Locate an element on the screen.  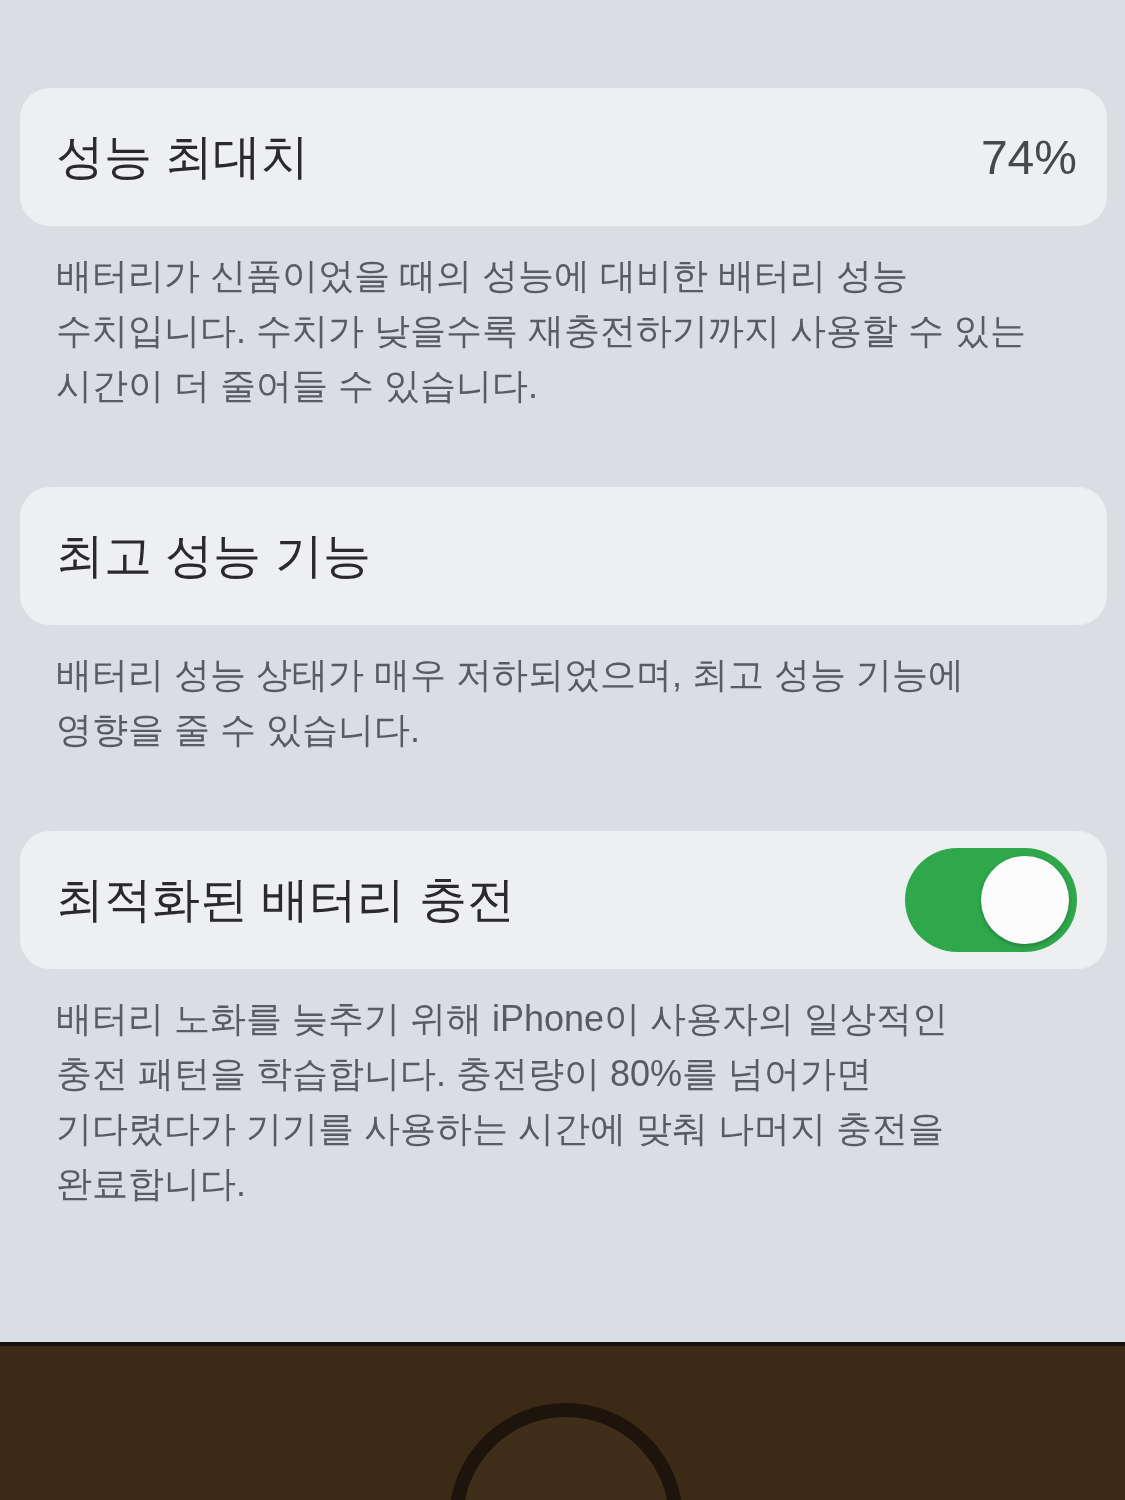
row-value: 74% is located at coordinates (1028, 157).